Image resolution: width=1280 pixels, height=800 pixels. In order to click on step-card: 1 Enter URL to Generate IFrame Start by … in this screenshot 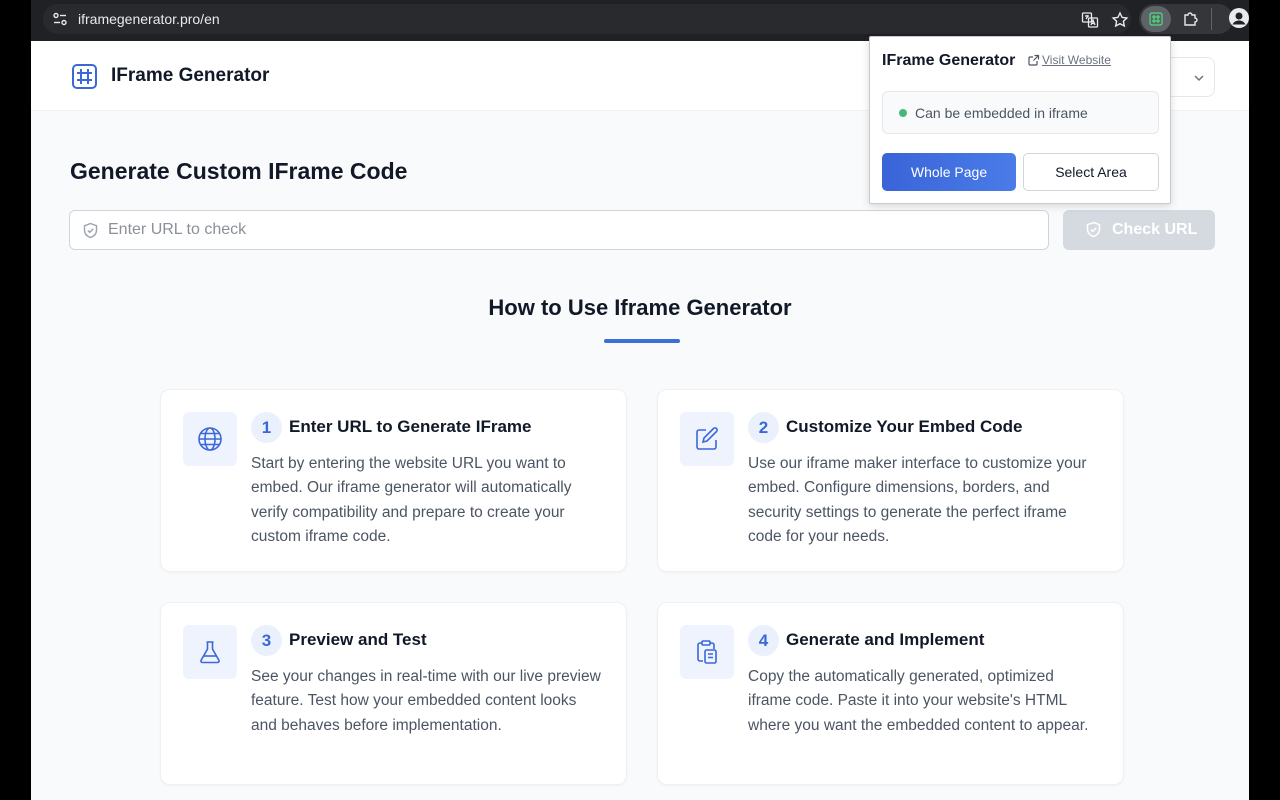, I will do `click(393, 480)`.